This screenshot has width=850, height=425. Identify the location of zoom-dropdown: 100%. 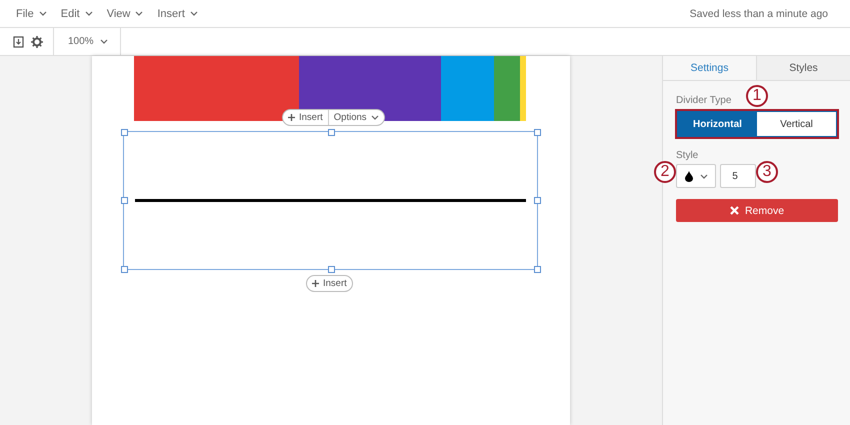
(87, 41).